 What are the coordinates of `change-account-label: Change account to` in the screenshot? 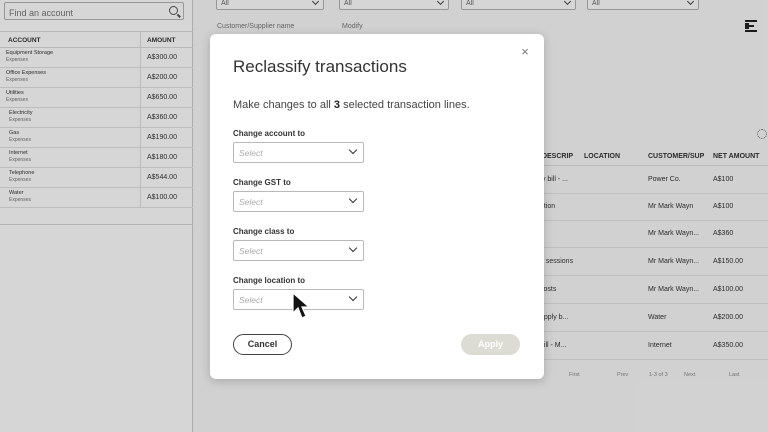 It's located at (269, 133).